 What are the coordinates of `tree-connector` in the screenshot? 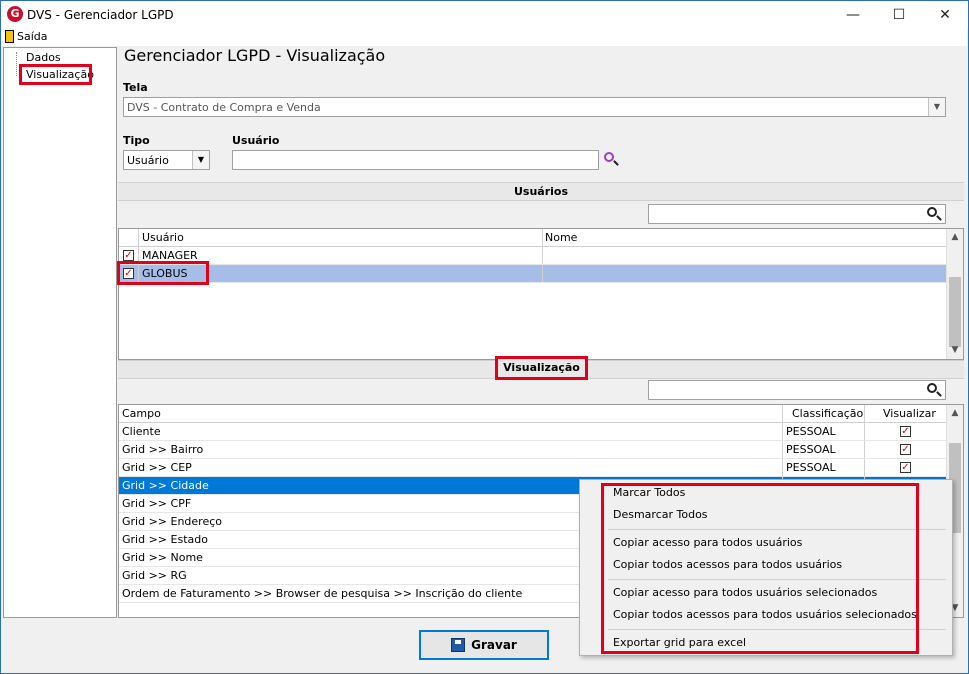 It's located at (16, 64).